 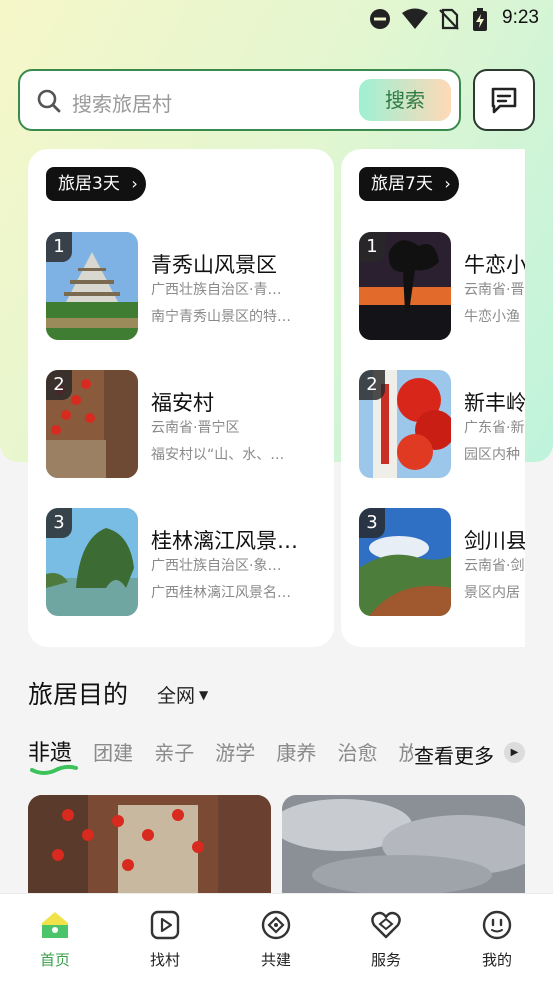 I want to click on spot-region: 云南省·剑, so click(x=494, y=566).